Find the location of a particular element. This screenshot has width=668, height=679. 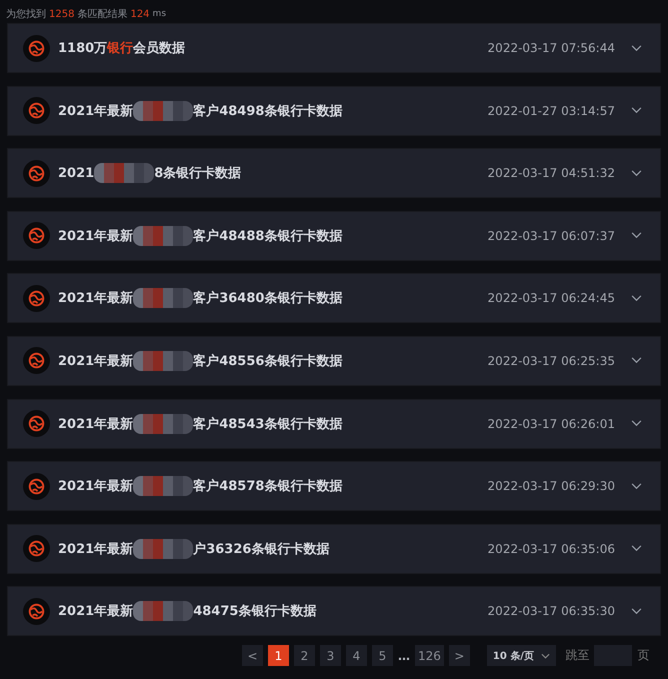

page-button: 5 is located at coordinates (382, 655).